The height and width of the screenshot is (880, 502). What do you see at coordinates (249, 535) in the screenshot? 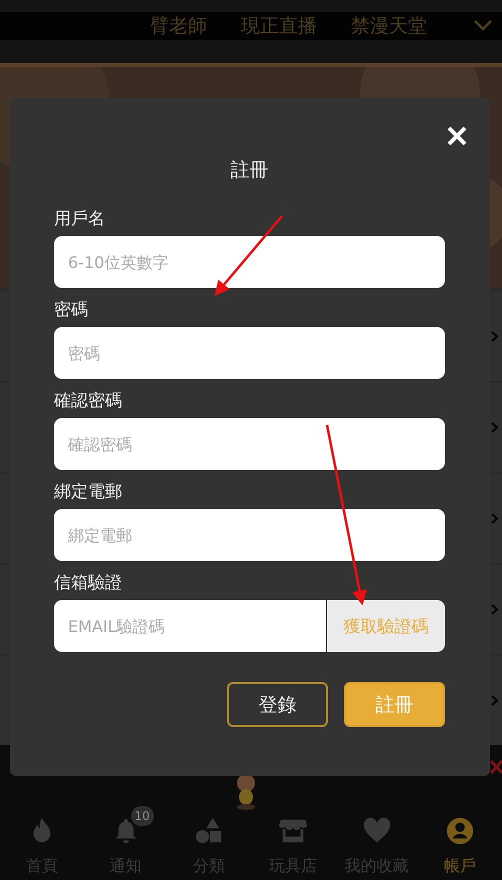
I see `input-field: 綁定電郵` at bounding box center [249, 535].